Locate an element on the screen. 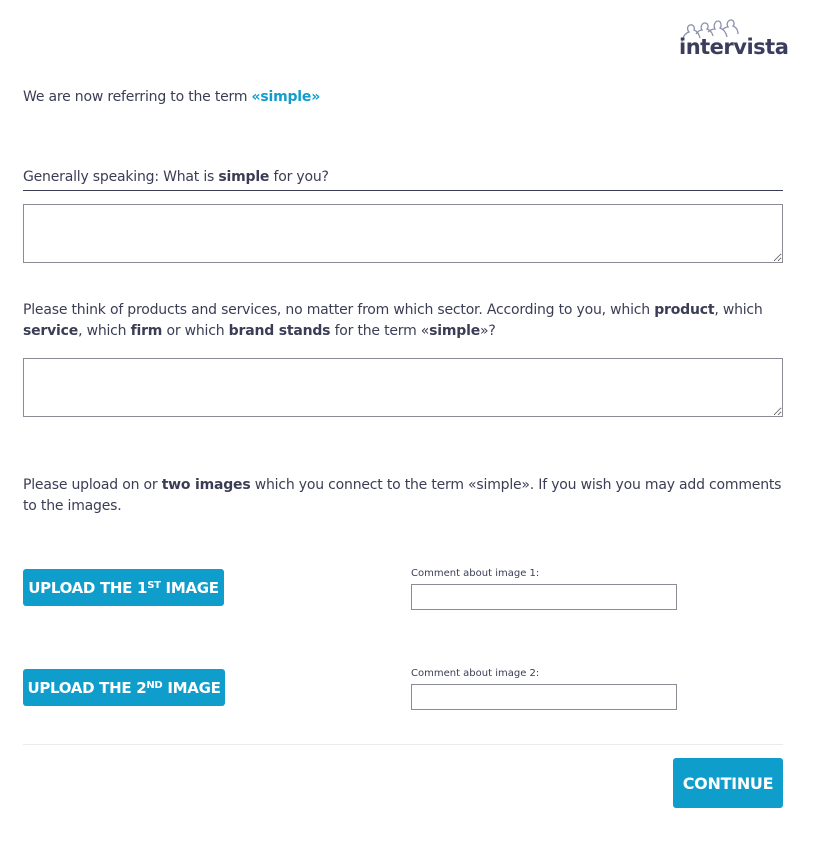 This screenshot has height=866, width=834. q2-text: for the term « is located at coordinates (380, 331).